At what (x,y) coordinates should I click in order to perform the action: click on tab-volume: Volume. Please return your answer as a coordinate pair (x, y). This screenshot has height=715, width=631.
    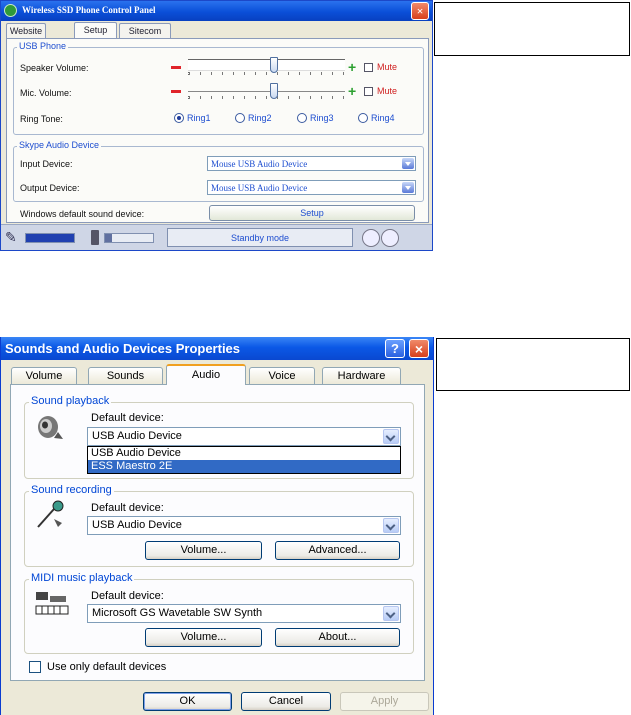
    Looking at the image, I should click on (44, 375).